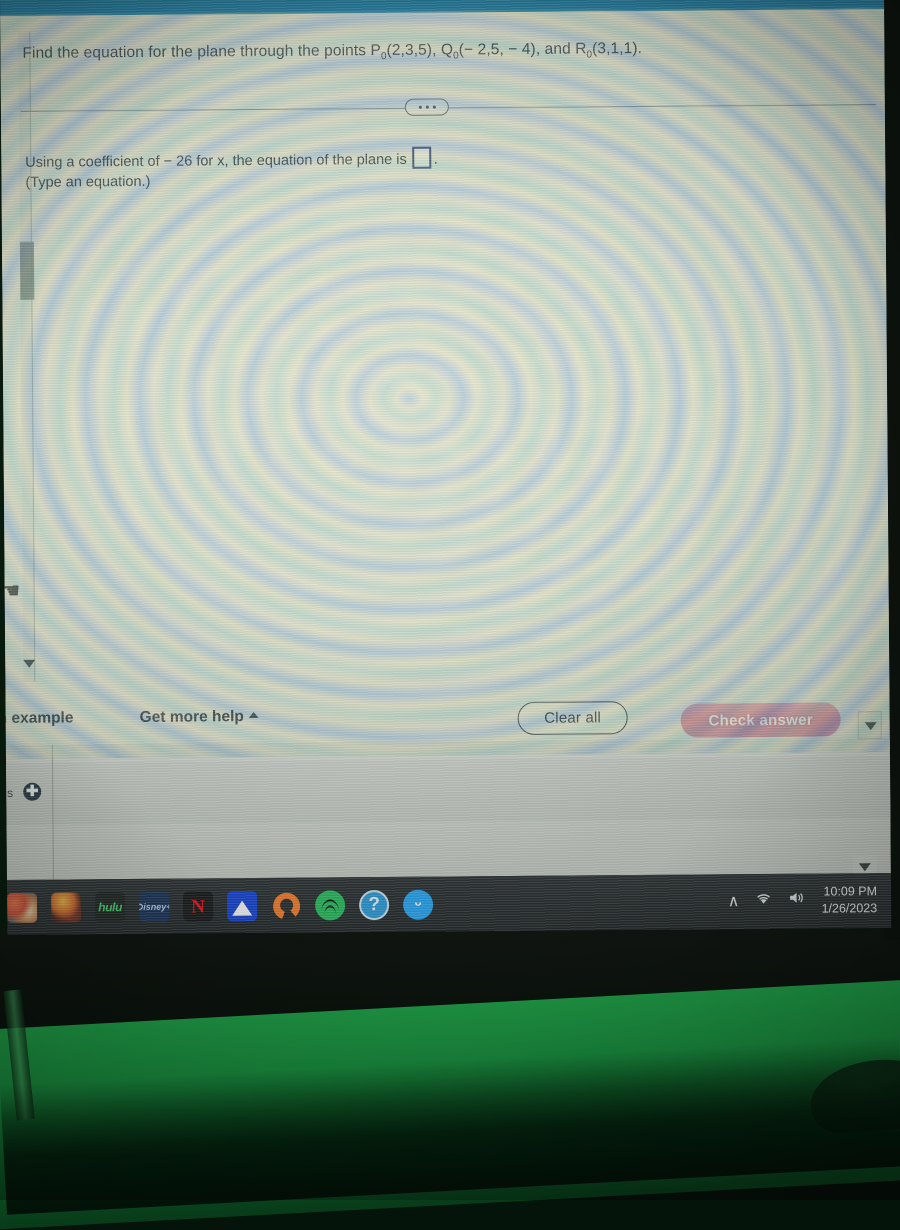 This screenshot has width=900, height=1230. I want to click on clock-time: 10:09 PM, so click(850, 891).